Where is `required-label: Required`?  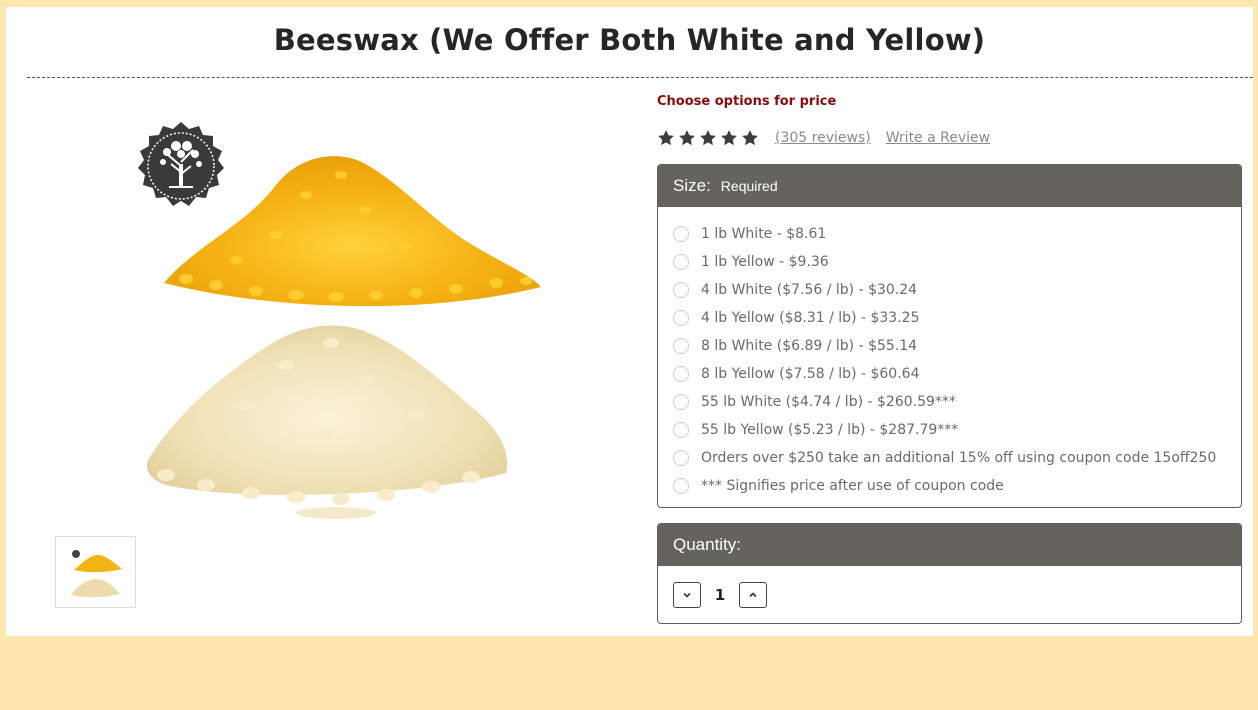 required-label: Required is located at coordinates (749, 186).